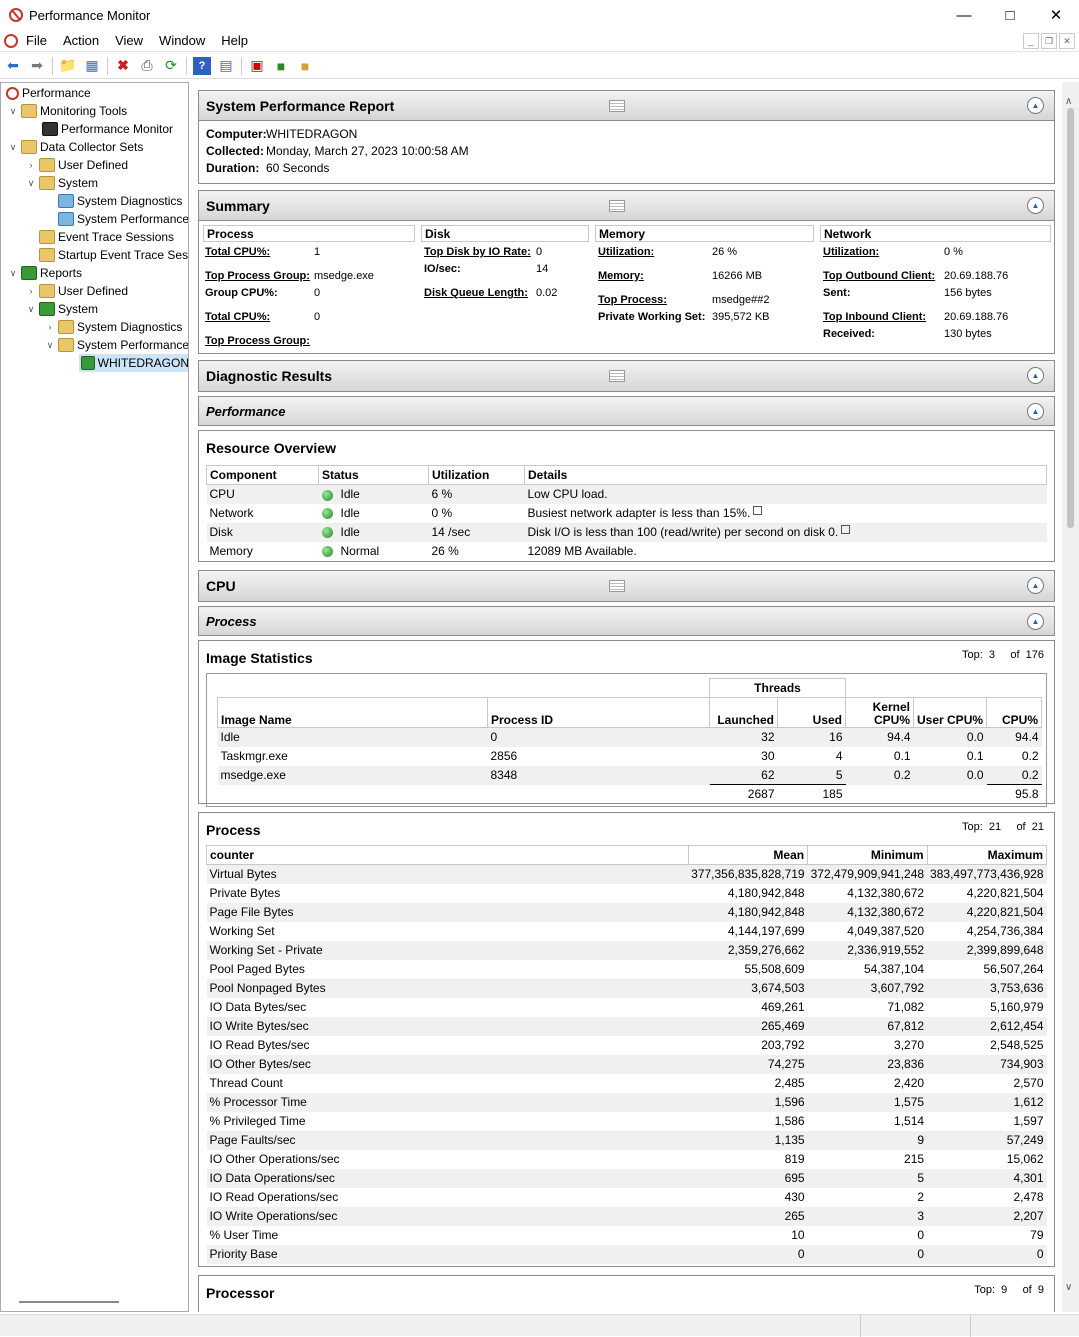 This screenshot has height=1337, width=1079. What do you see at coordinates (976, 317) in the screenshot?
I see `top-inbound-client-value: 20.69.188.76` at bounding box center [976, 317].